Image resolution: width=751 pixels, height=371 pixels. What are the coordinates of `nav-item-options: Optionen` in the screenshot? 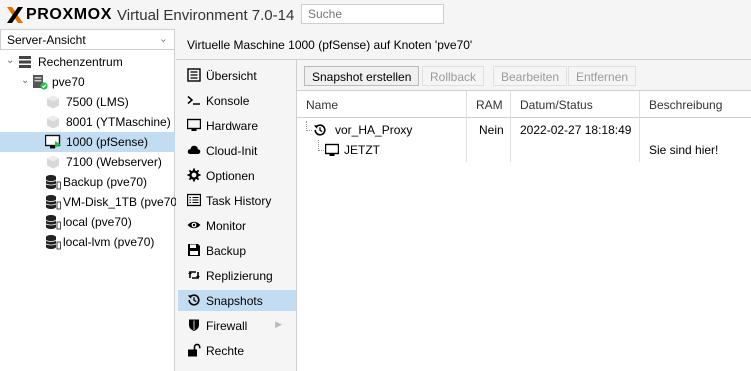 It's located at (237, 175).